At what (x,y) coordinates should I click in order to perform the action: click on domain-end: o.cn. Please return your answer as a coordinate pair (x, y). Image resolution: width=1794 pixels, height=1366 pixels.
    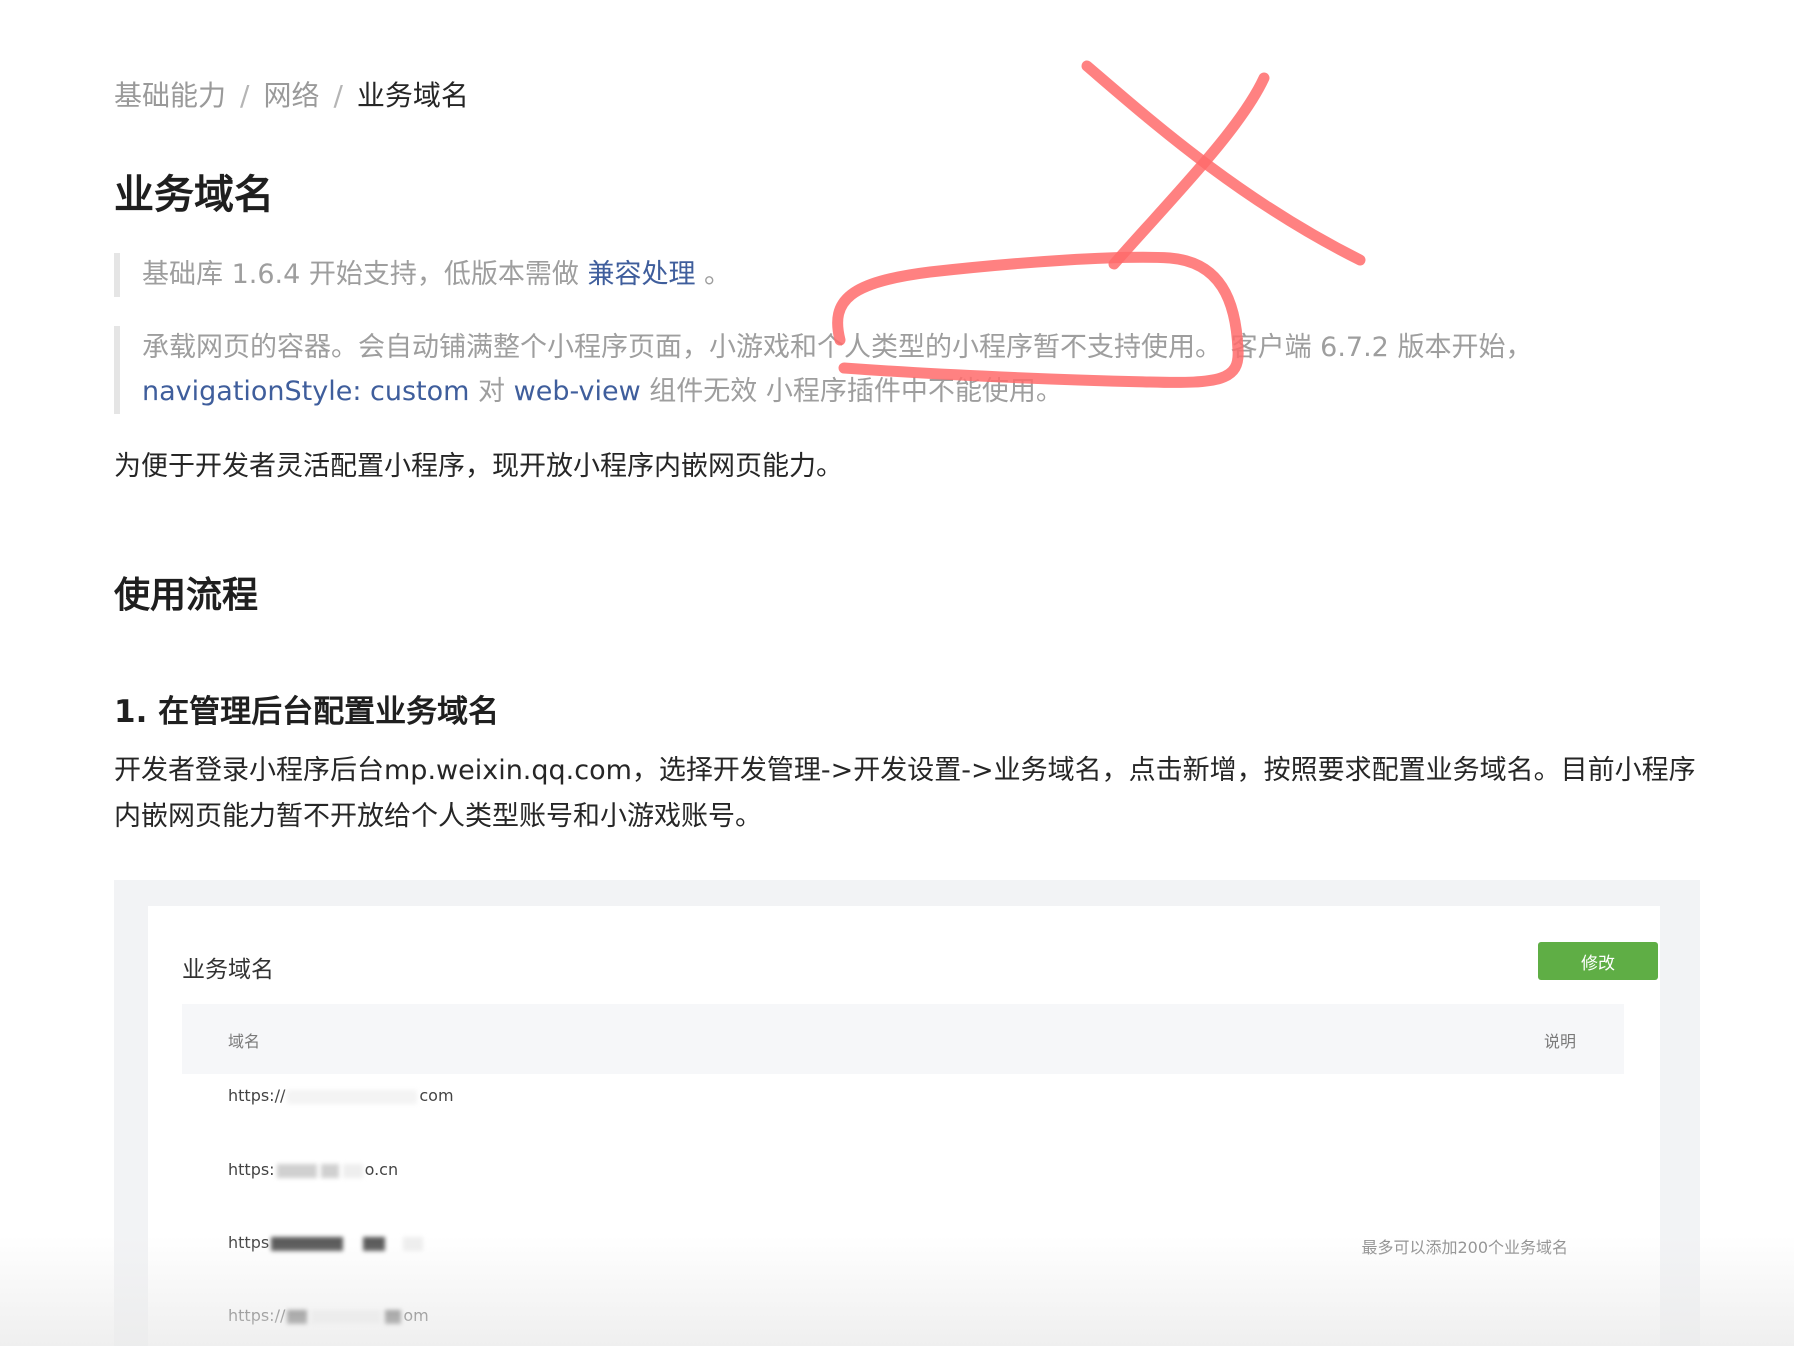
    Looking at the image, I should click on (381, 1169).